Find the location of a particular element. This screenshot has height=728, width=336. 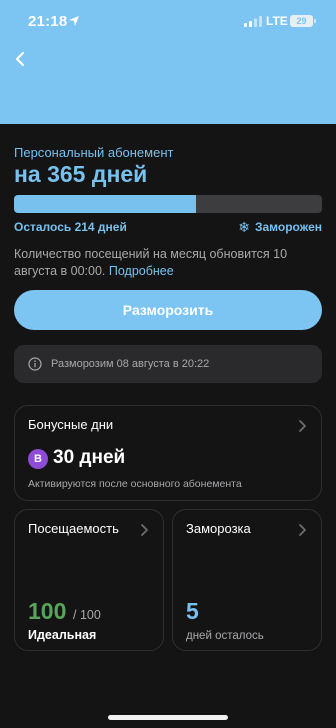

attendance-card: Посещаемость 100 / 100 Идеальная is located at coordinates (89, 580).